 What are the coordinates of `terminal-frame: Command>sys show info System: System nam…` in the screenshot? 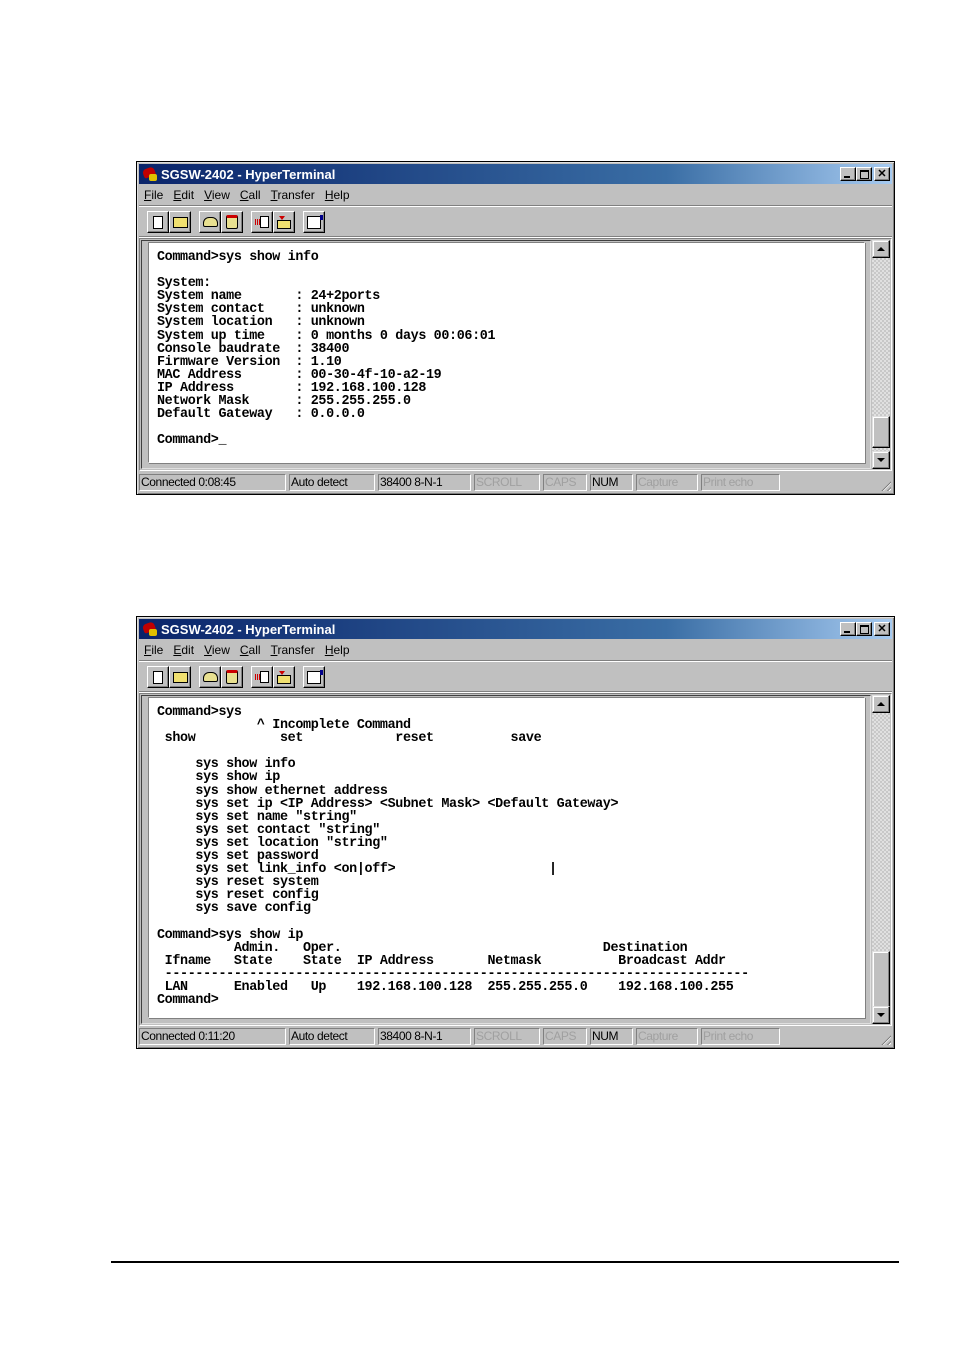 It's located at (515, 354).